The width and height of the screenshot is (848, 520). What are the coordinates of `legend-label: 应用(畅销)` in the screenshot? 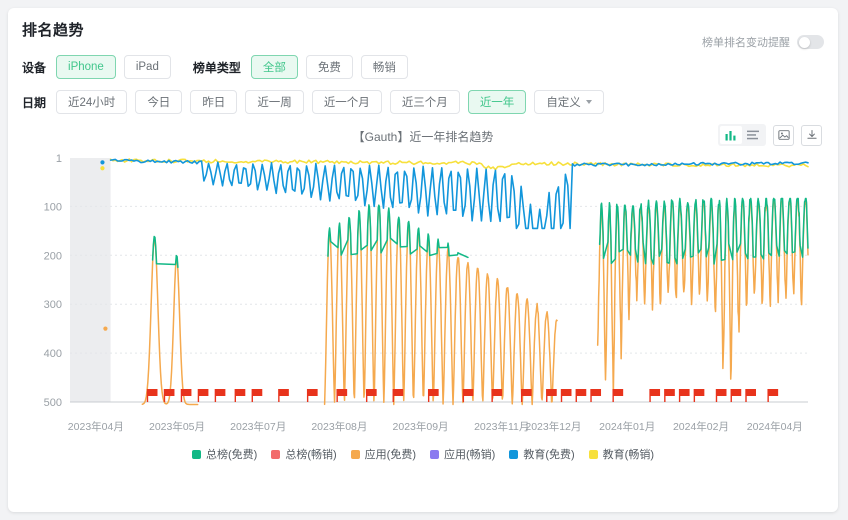 It's located at (470, 455).